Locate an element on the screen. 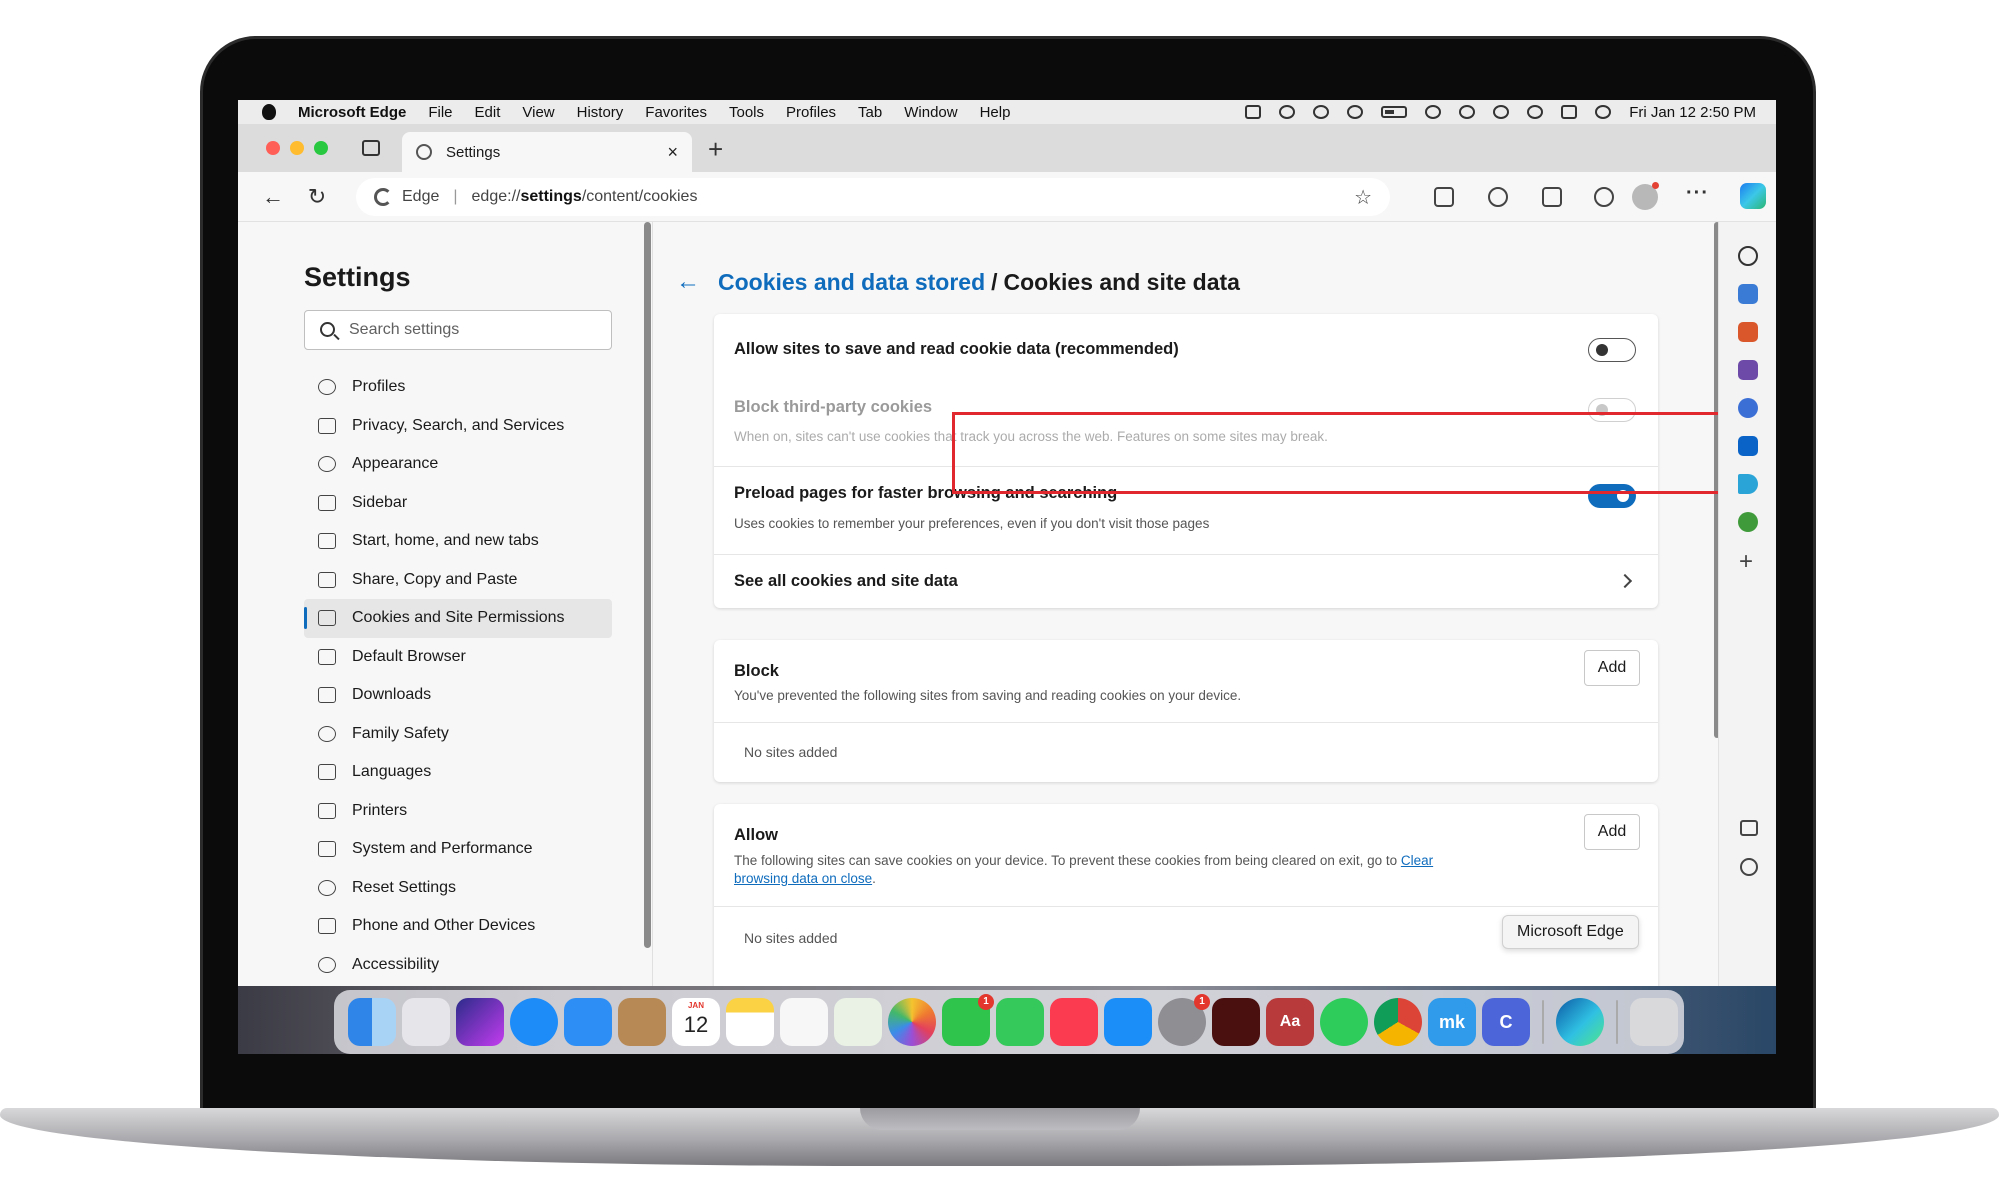 The height and width of the screenshot is (1200, 1999). see-all-cookies-row: See all cookies and site data is located at coordinates (1186, 581).